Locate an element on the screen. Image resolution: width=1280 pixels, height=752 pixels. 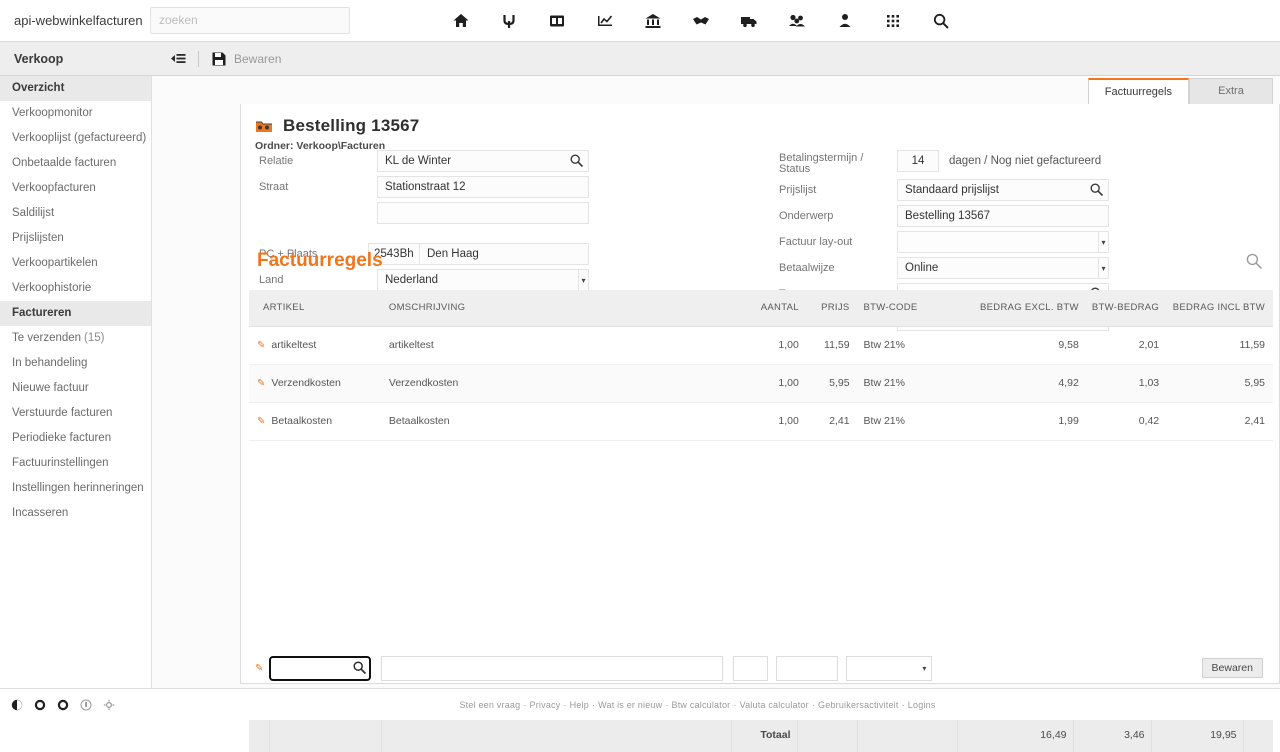
status-circle-1-icon is located at coordinates (16, 704).